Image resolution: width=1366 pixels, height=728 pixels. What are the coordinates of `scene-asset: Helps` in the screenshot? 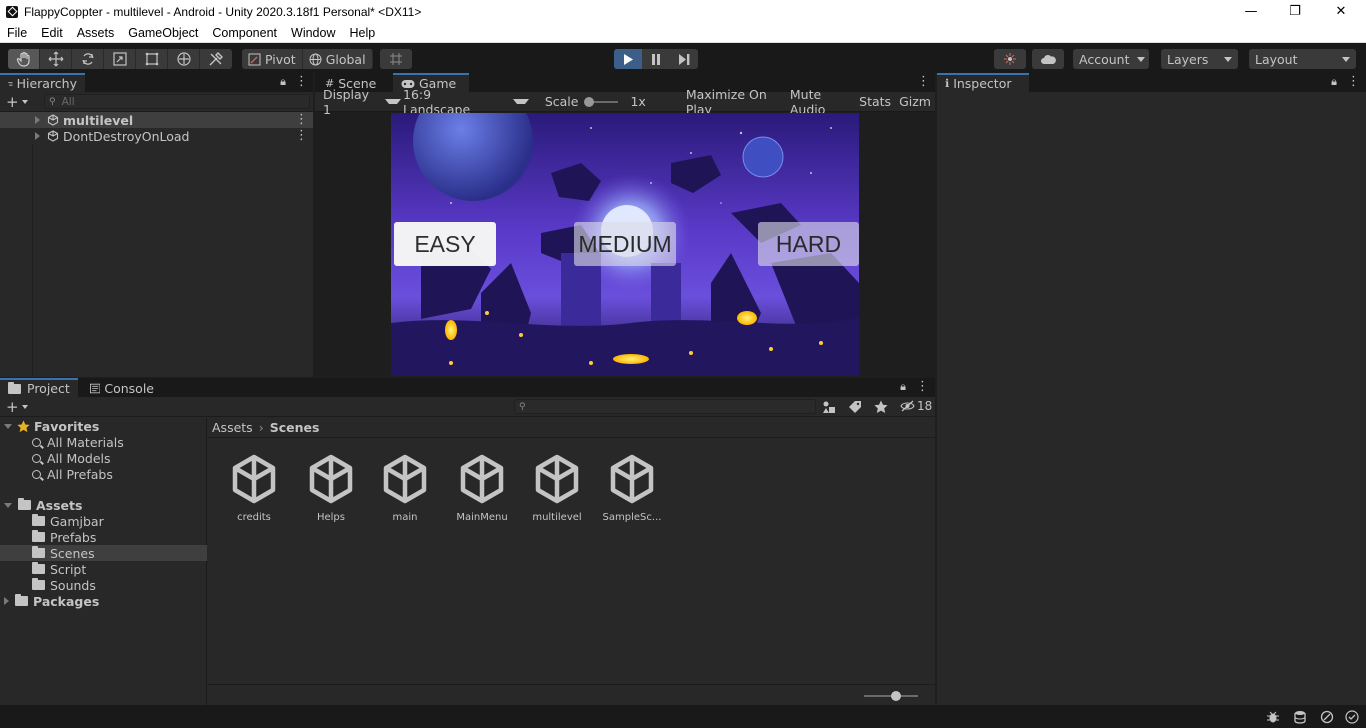 It's located at (331, 488).